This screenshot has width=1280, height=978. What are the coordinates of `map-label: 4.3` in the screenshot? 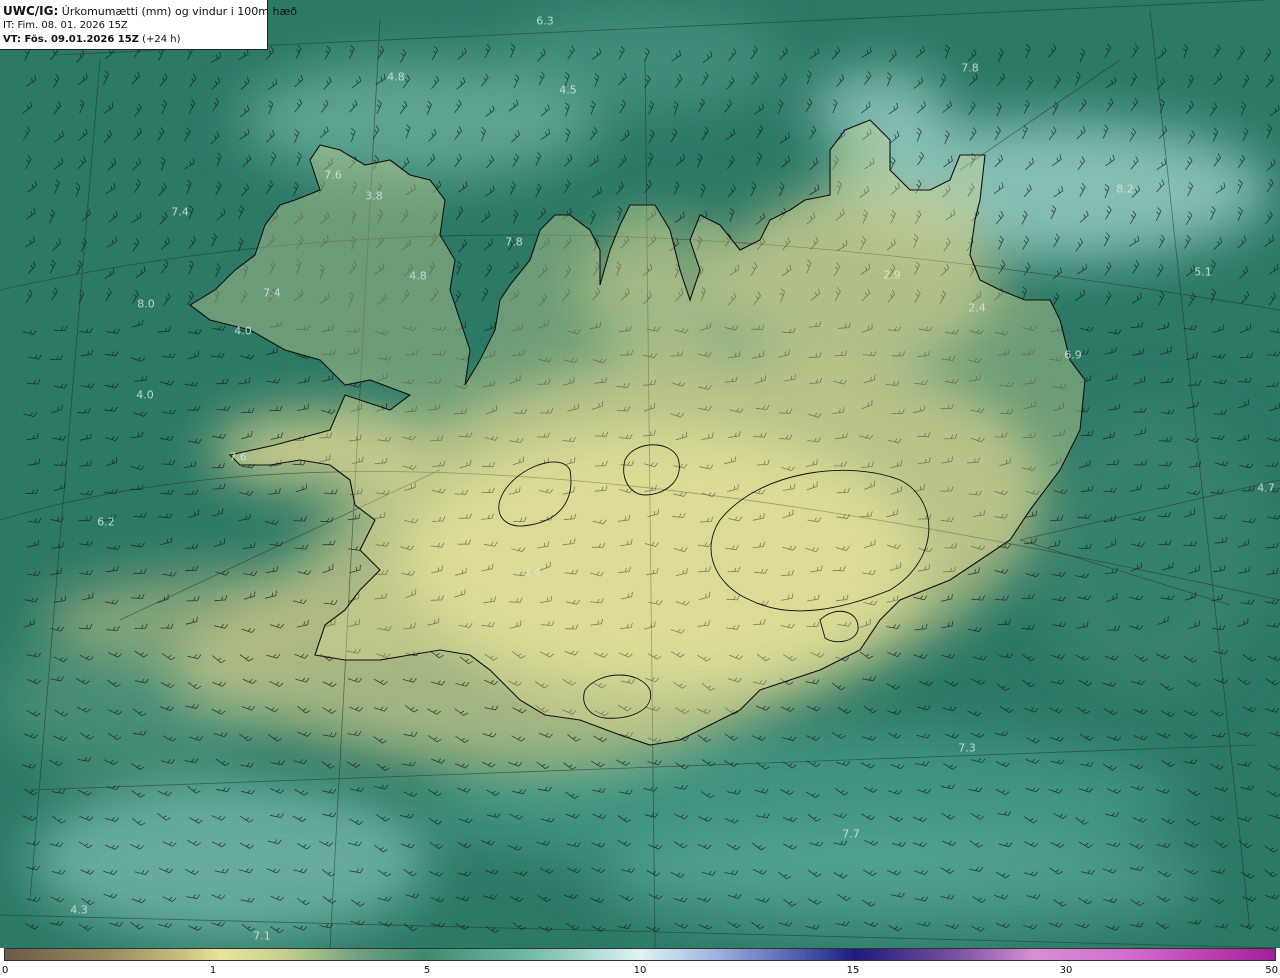 It's located at (79, 910).